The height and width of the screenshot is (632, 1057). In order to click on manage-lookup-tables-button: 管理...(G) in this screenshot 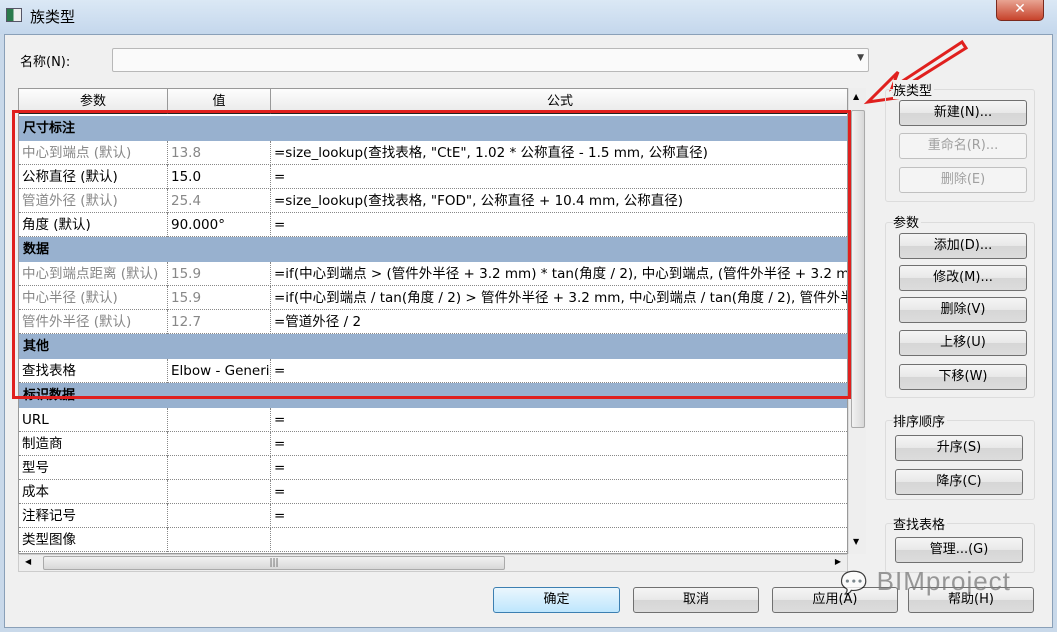, I will do `click(959, 550)`.